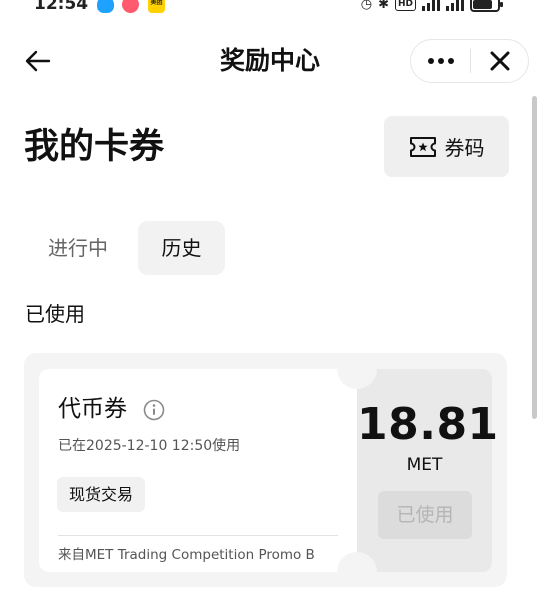  I want to click on coupon-code-button: 券码, so click(446, 146).